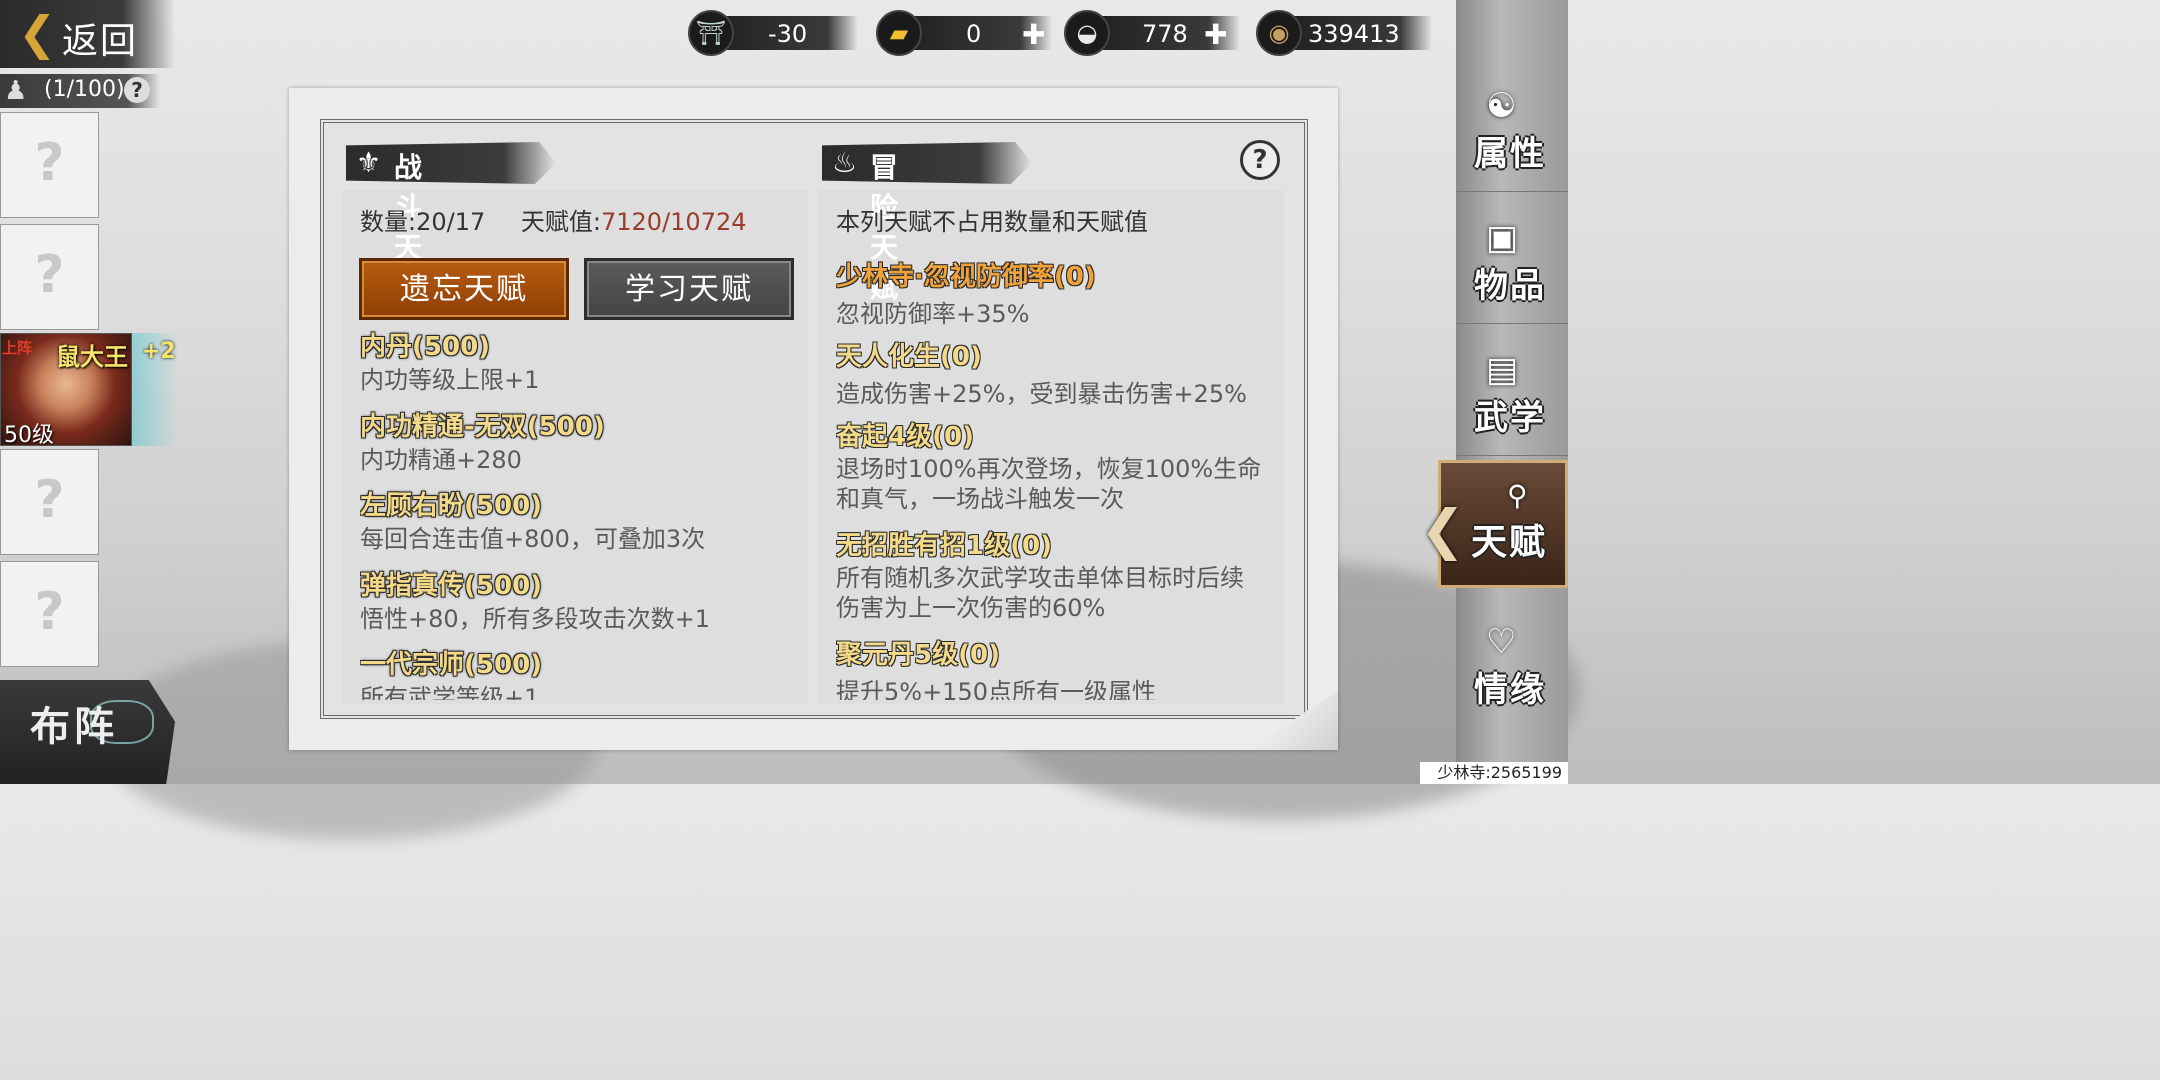  I want to click on hero-slot: 上阵 鼠大王 +2 50级, so click(89, 390).